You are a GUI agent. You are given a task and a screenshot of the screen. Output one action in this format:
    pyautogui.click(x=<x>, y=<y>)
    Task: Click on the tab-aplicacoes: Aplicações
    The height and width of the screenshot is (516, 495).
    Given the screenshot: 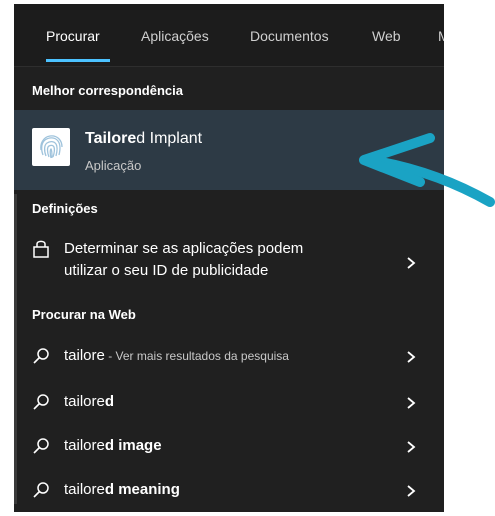 What is the action you would take?
    pyautogui.click(x=175, y=36)
    